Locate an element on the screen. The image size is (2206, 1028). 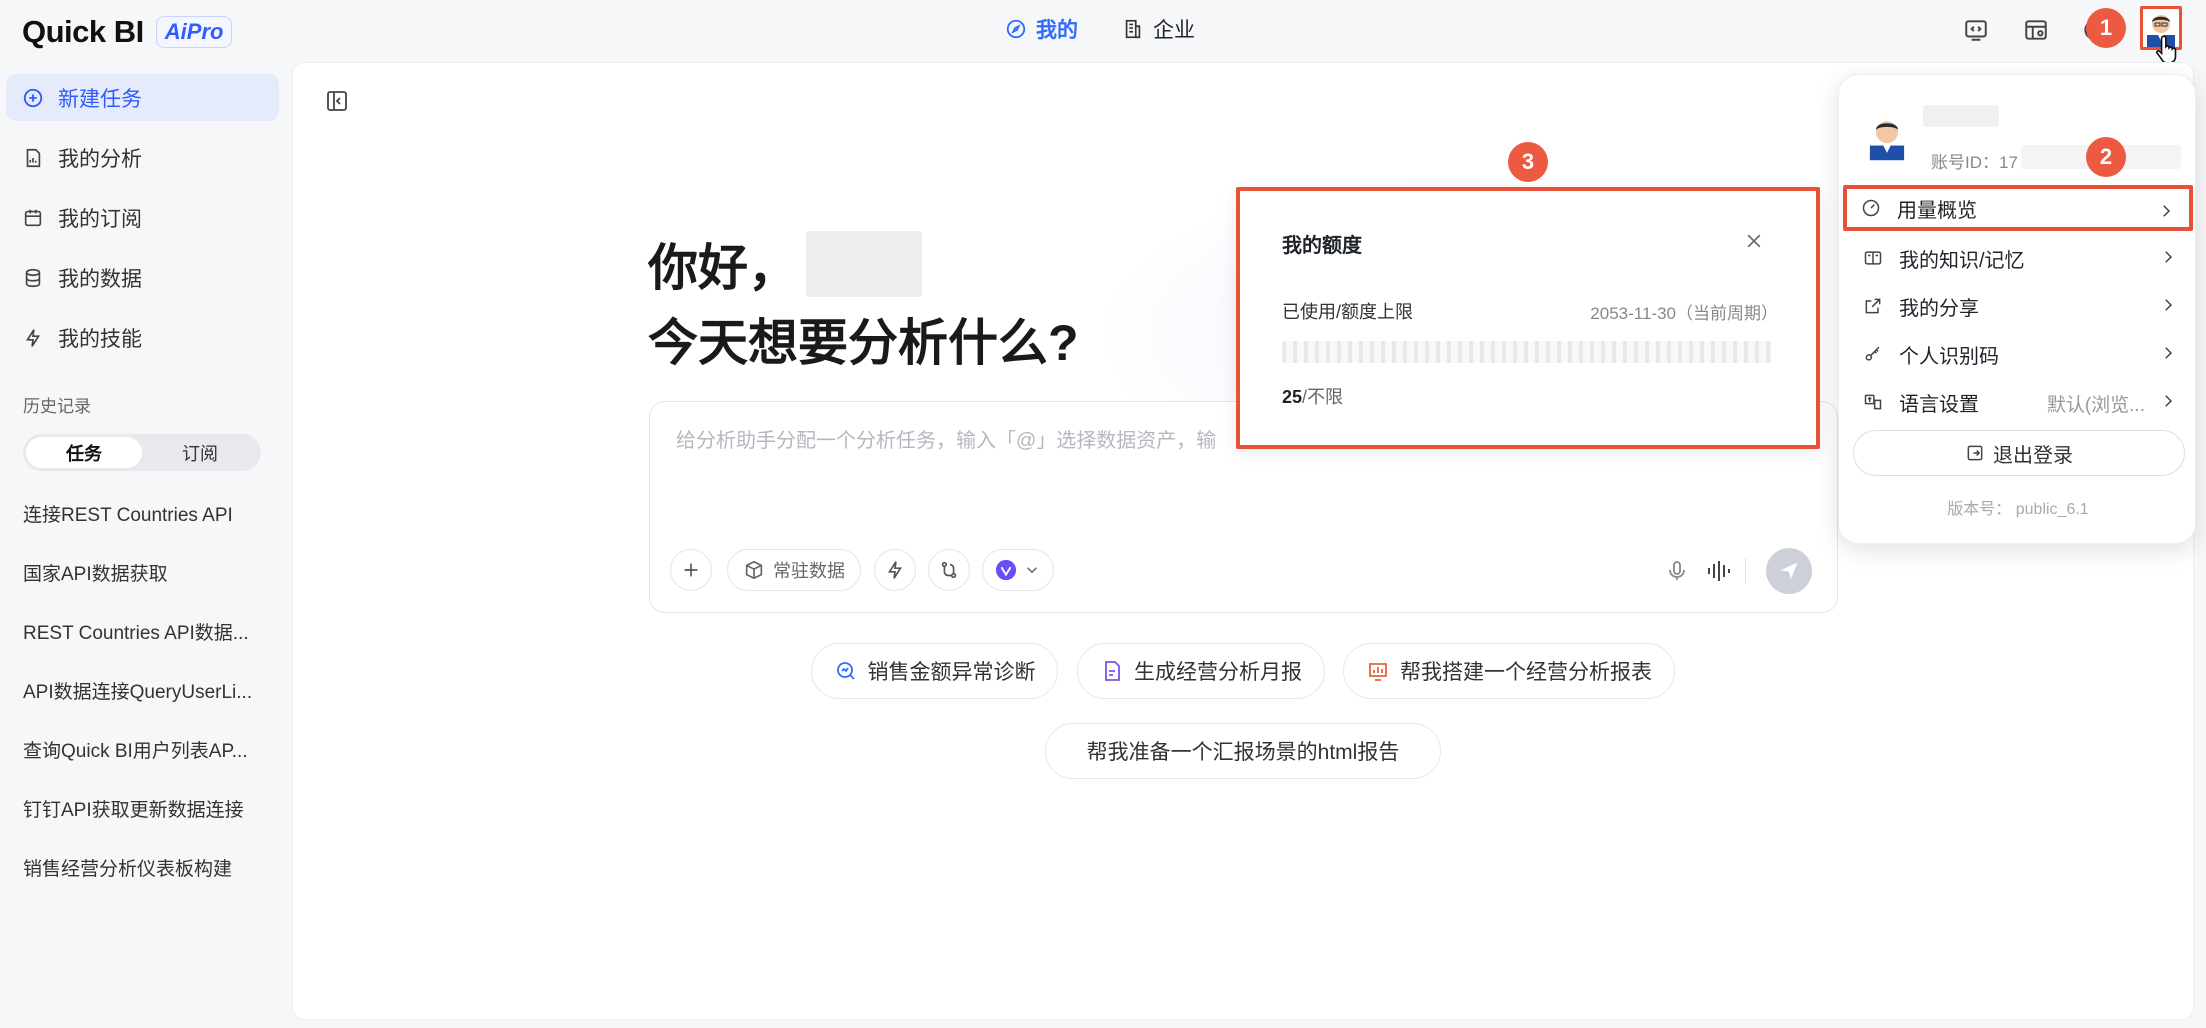
nav-enterprise-label: 企业 is located at coordinates (1174, 30).